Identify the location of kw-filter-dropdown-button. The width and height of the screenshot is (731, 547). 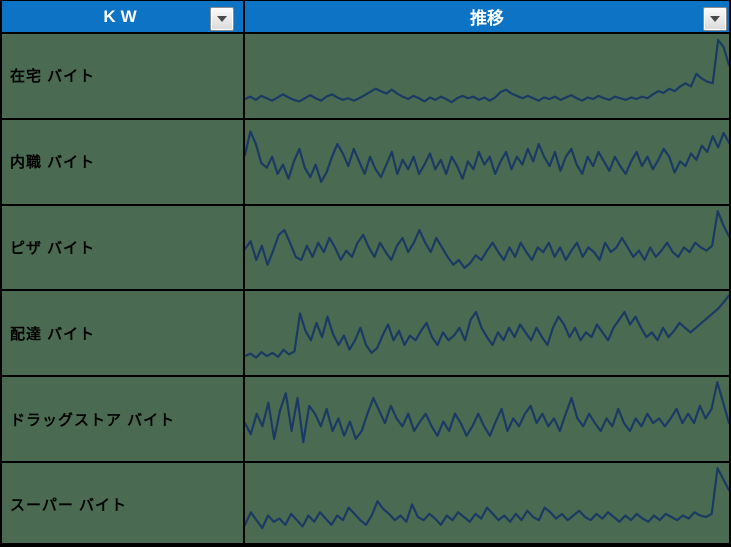
(222, 19).